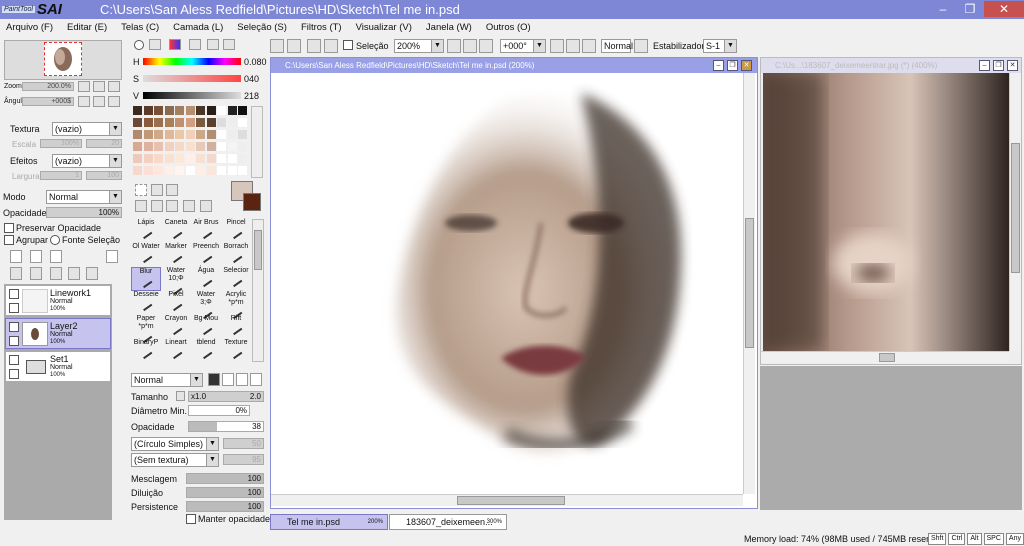  I want to click on nav-zoom-in, so click(99, 86).